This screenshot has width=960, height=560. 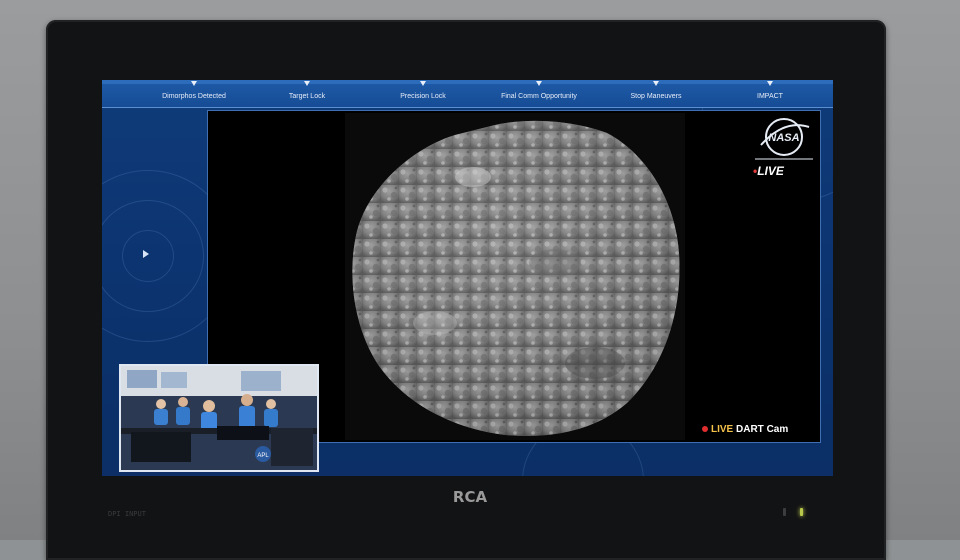 I want to click on stage-label: Precision Lock, so click(x=423, y=96).